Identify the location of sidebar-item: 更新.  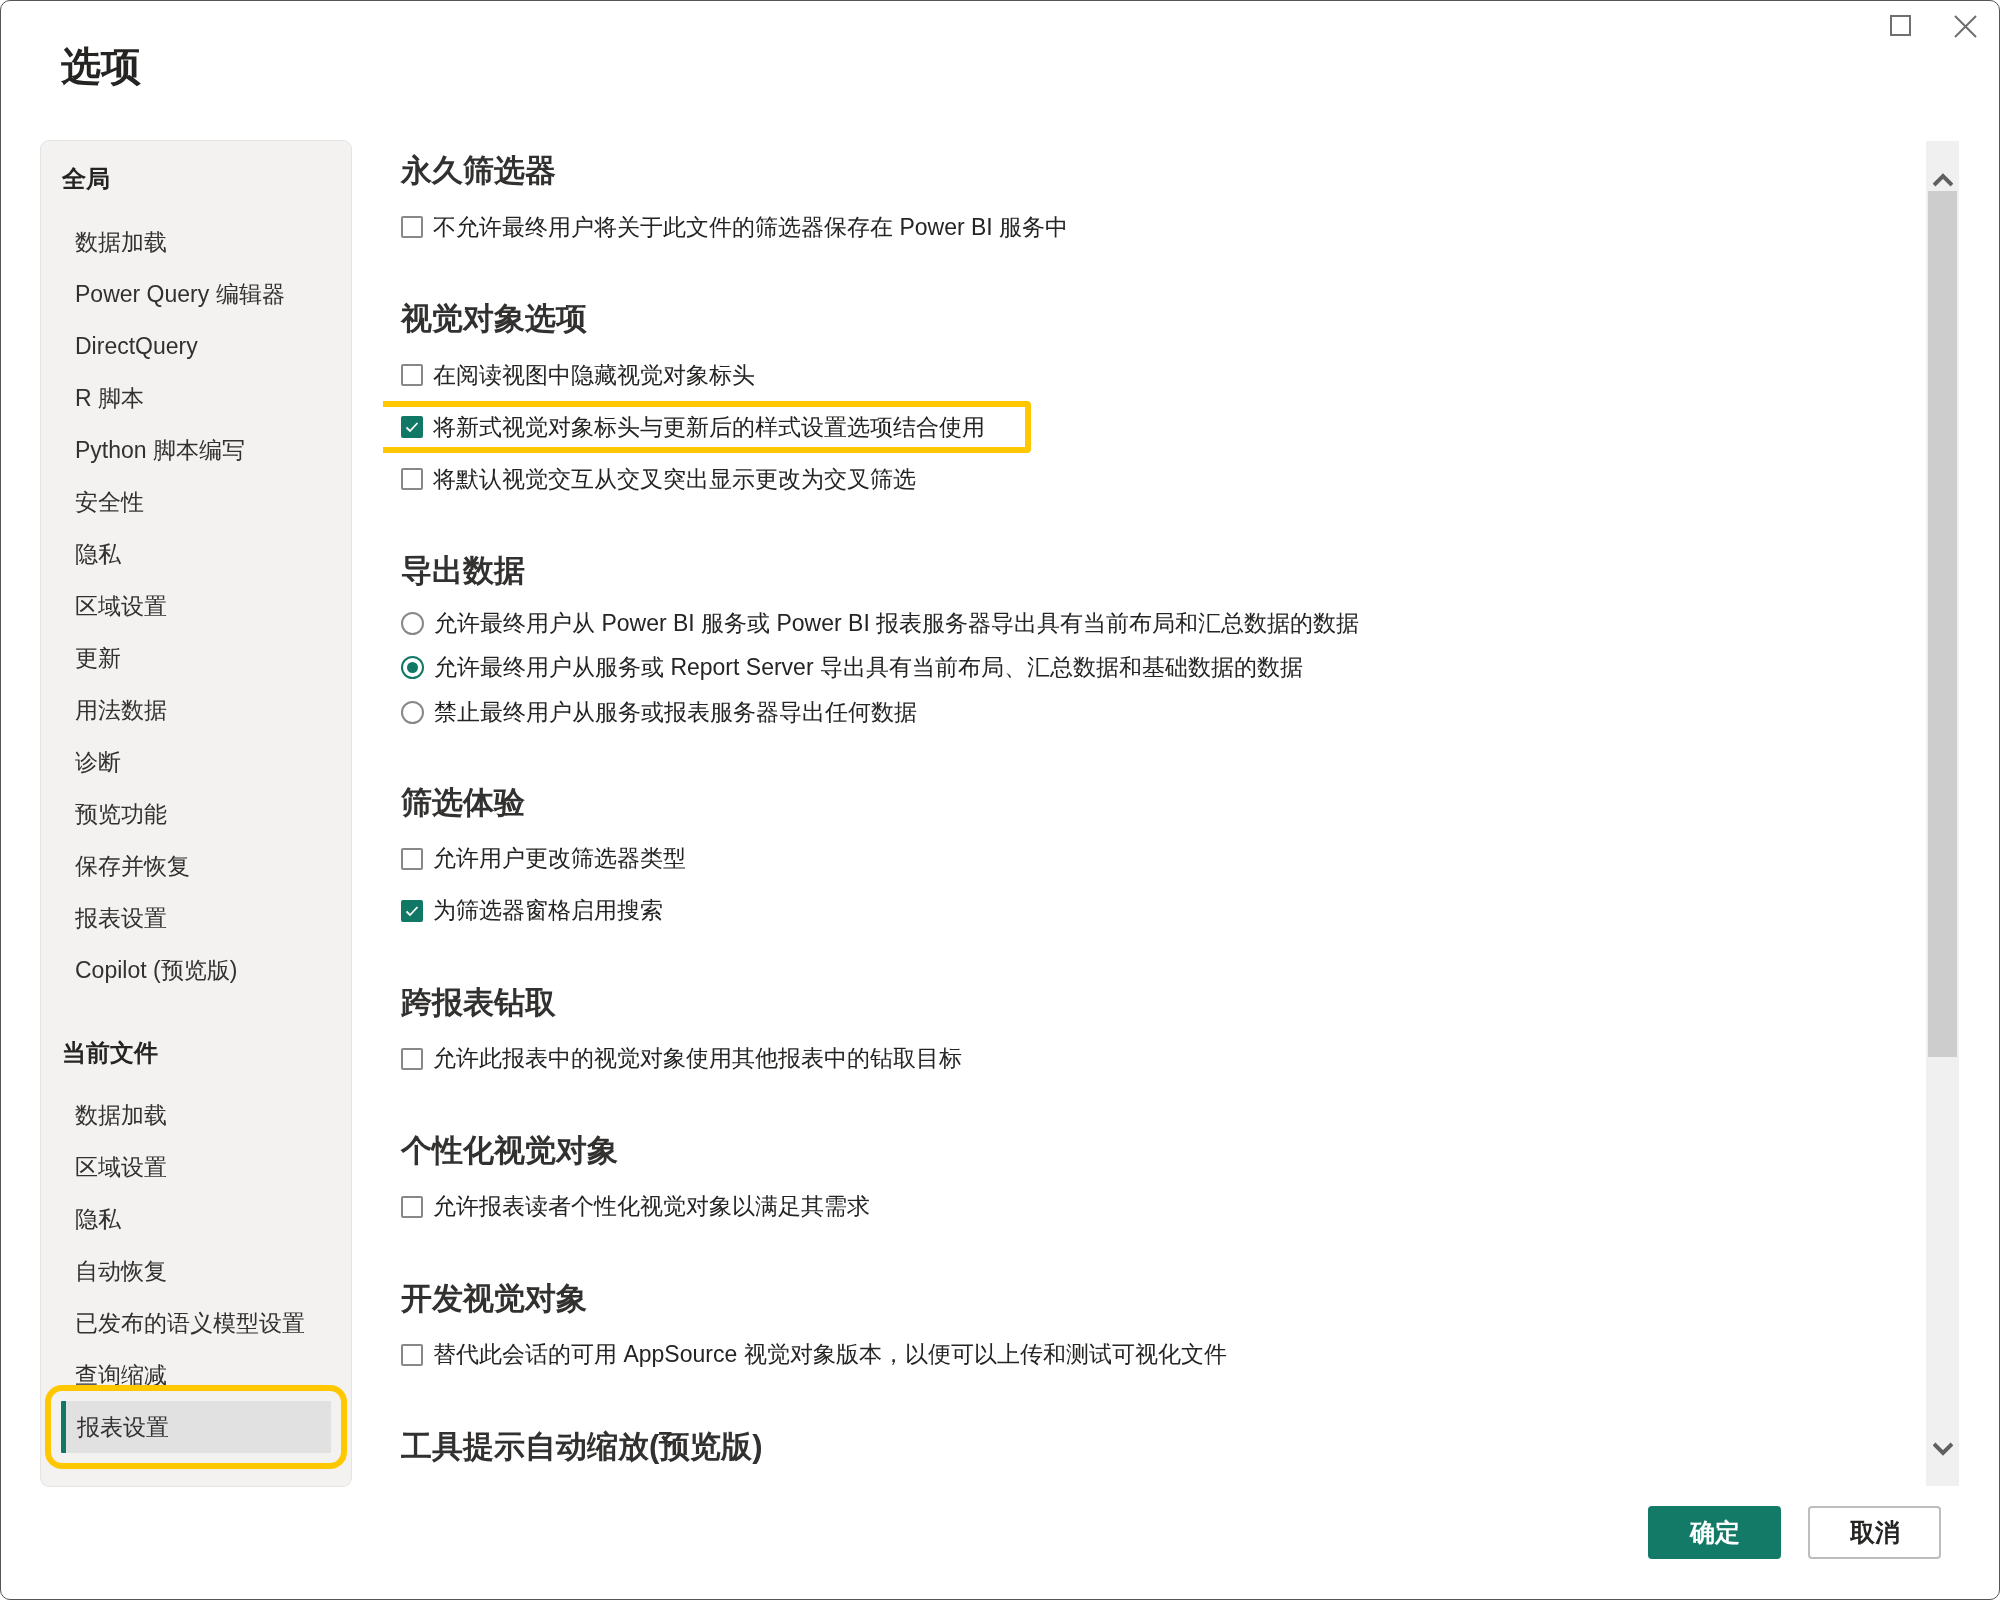
(196, 658).